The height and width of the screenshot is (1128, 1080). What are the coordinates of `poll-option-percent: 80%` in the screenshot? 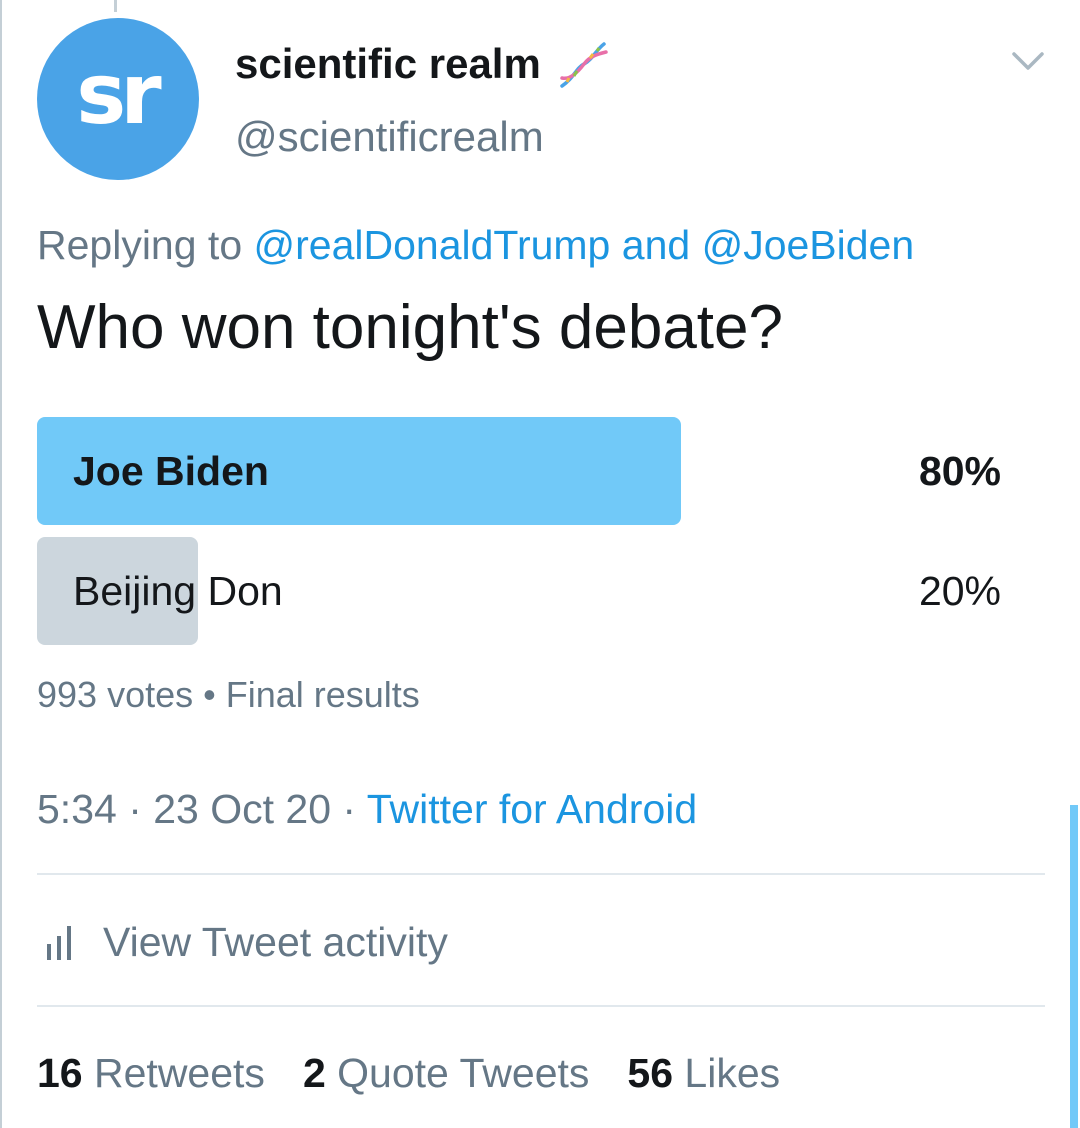 It's located at (959, 471).